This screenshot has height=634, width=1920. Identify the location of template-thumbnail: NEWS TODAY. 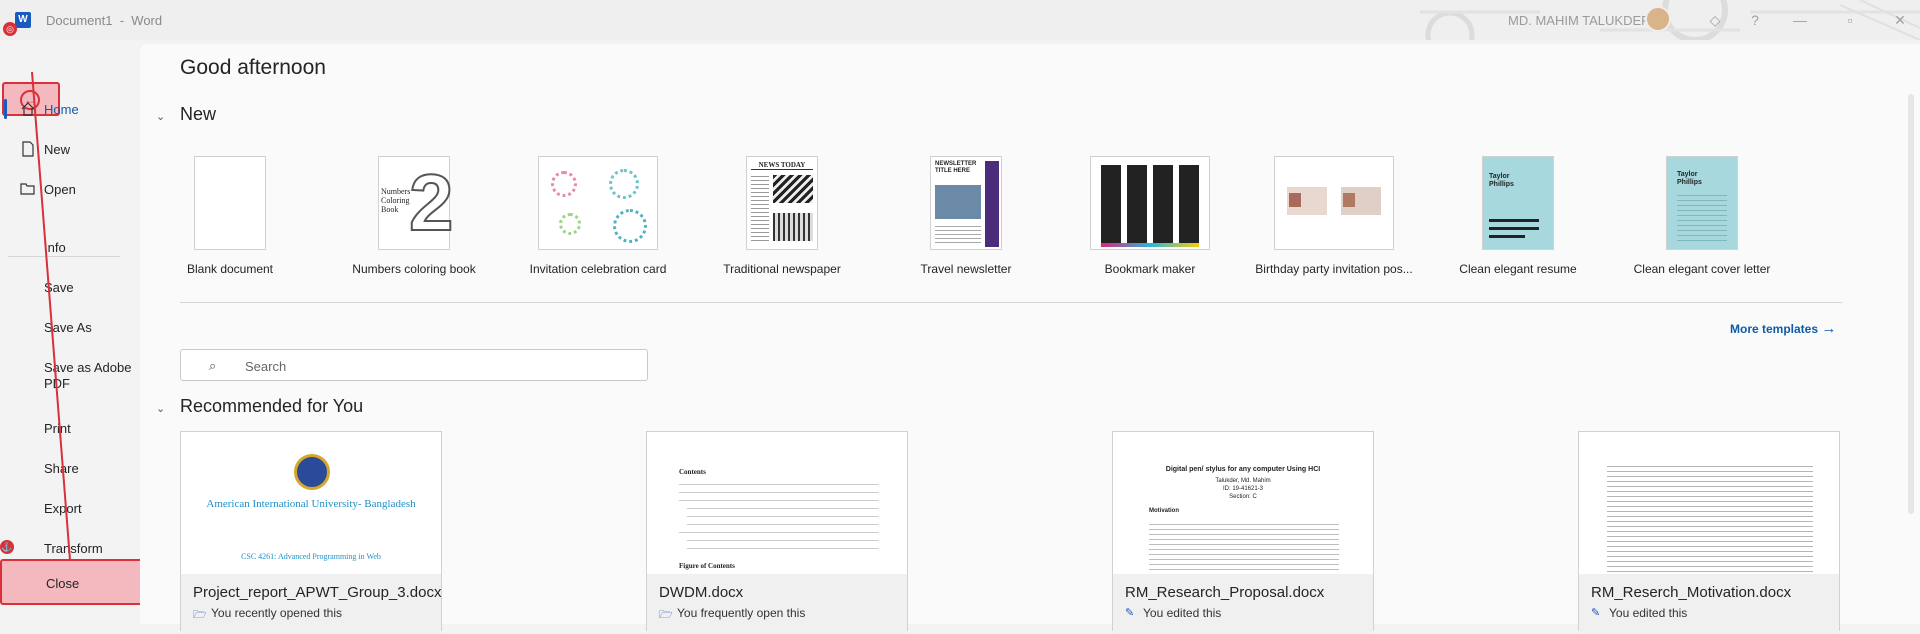
(782, 203).